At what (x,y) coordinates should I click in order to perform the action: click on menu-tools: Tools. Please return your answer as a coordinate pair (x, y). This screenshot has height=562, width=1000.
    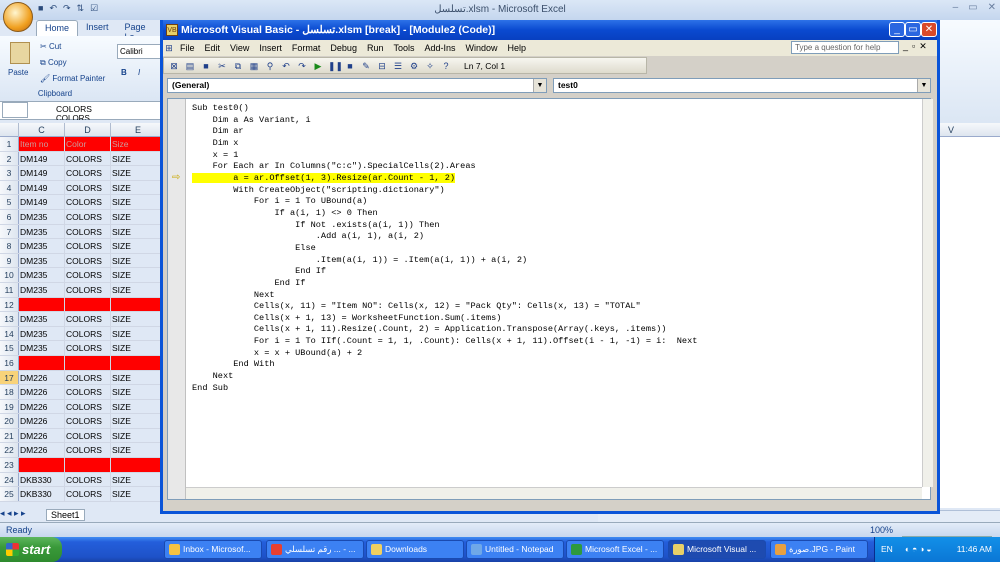
    Looking at the image, I should click on (403, 48).